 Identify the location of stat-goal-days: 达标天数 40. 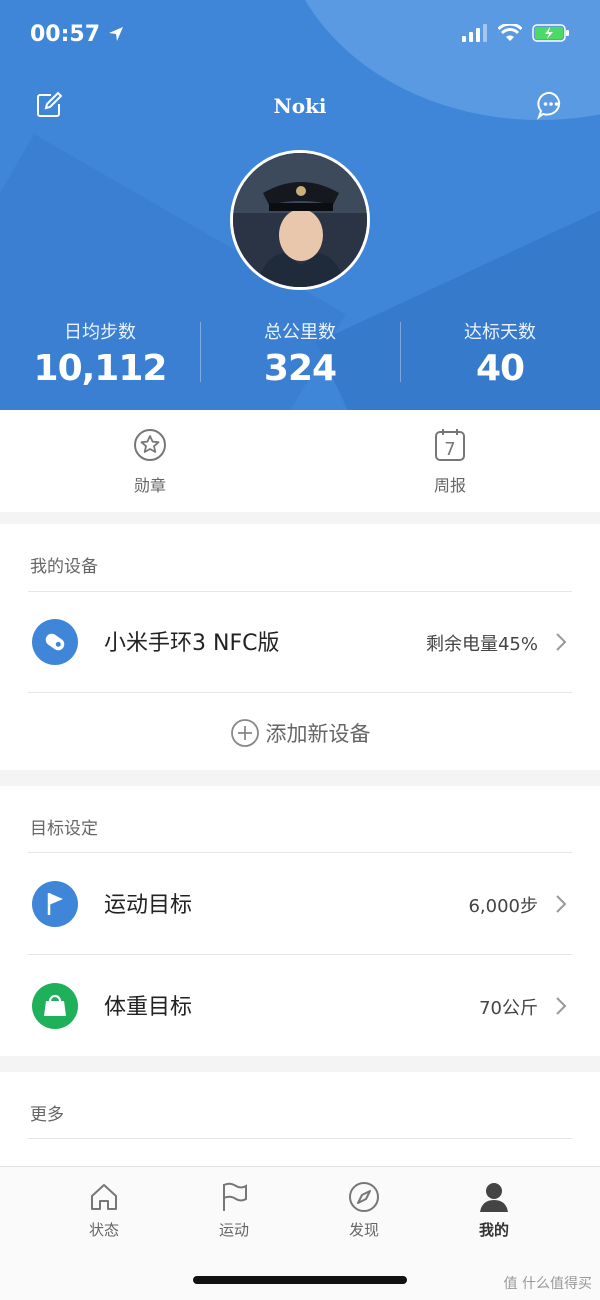
(500, 358).